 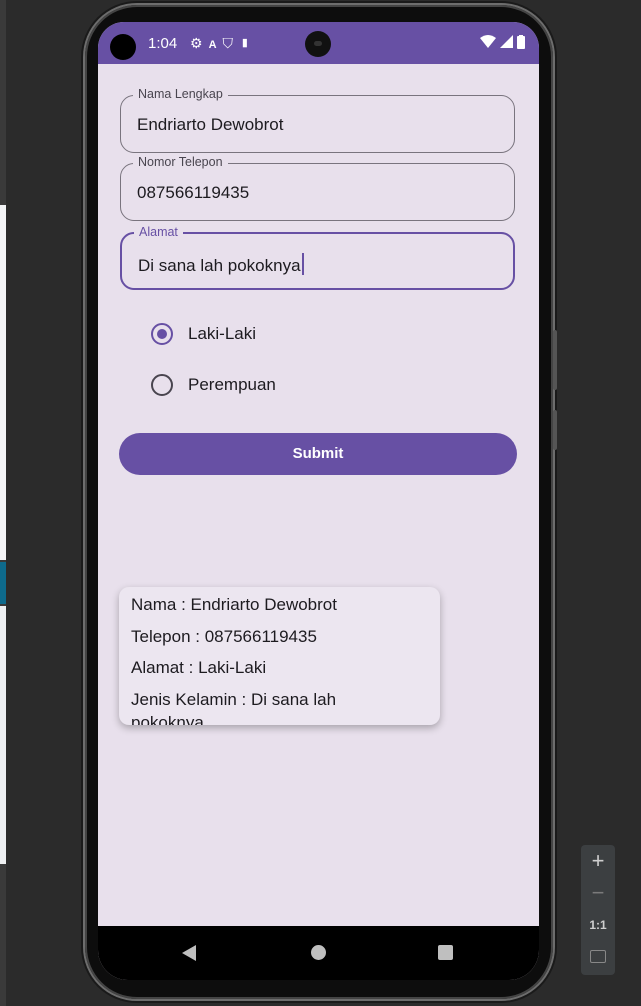 What do you see at coordinates (193, 192) in the screenshot?
I see `nomor-telepon-value: 087566119435` at bounding box center [193, 192].